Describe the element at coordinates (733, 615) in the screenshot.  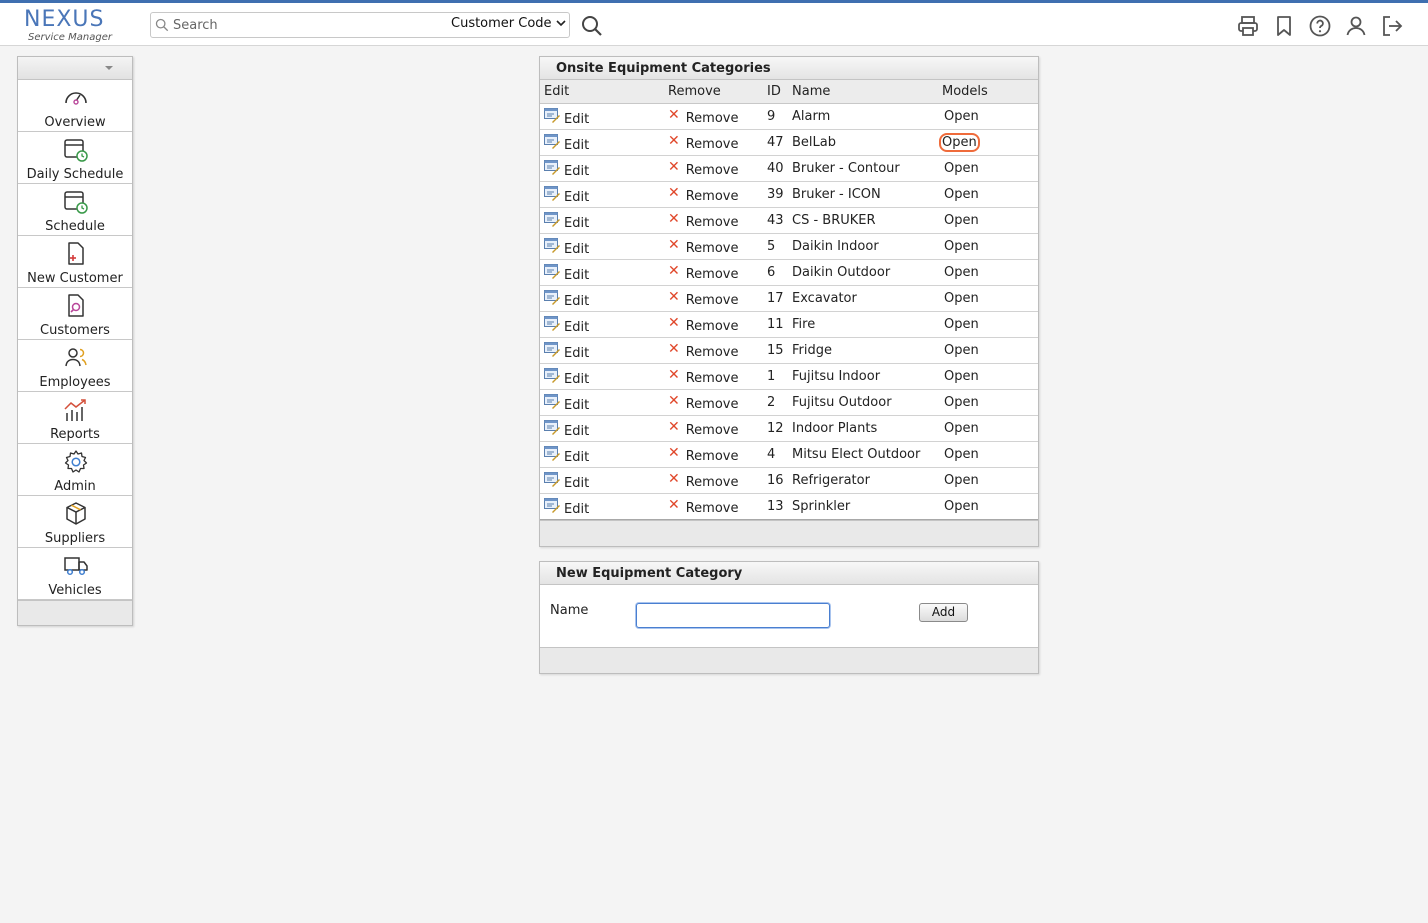
I see `name-input` at that location.